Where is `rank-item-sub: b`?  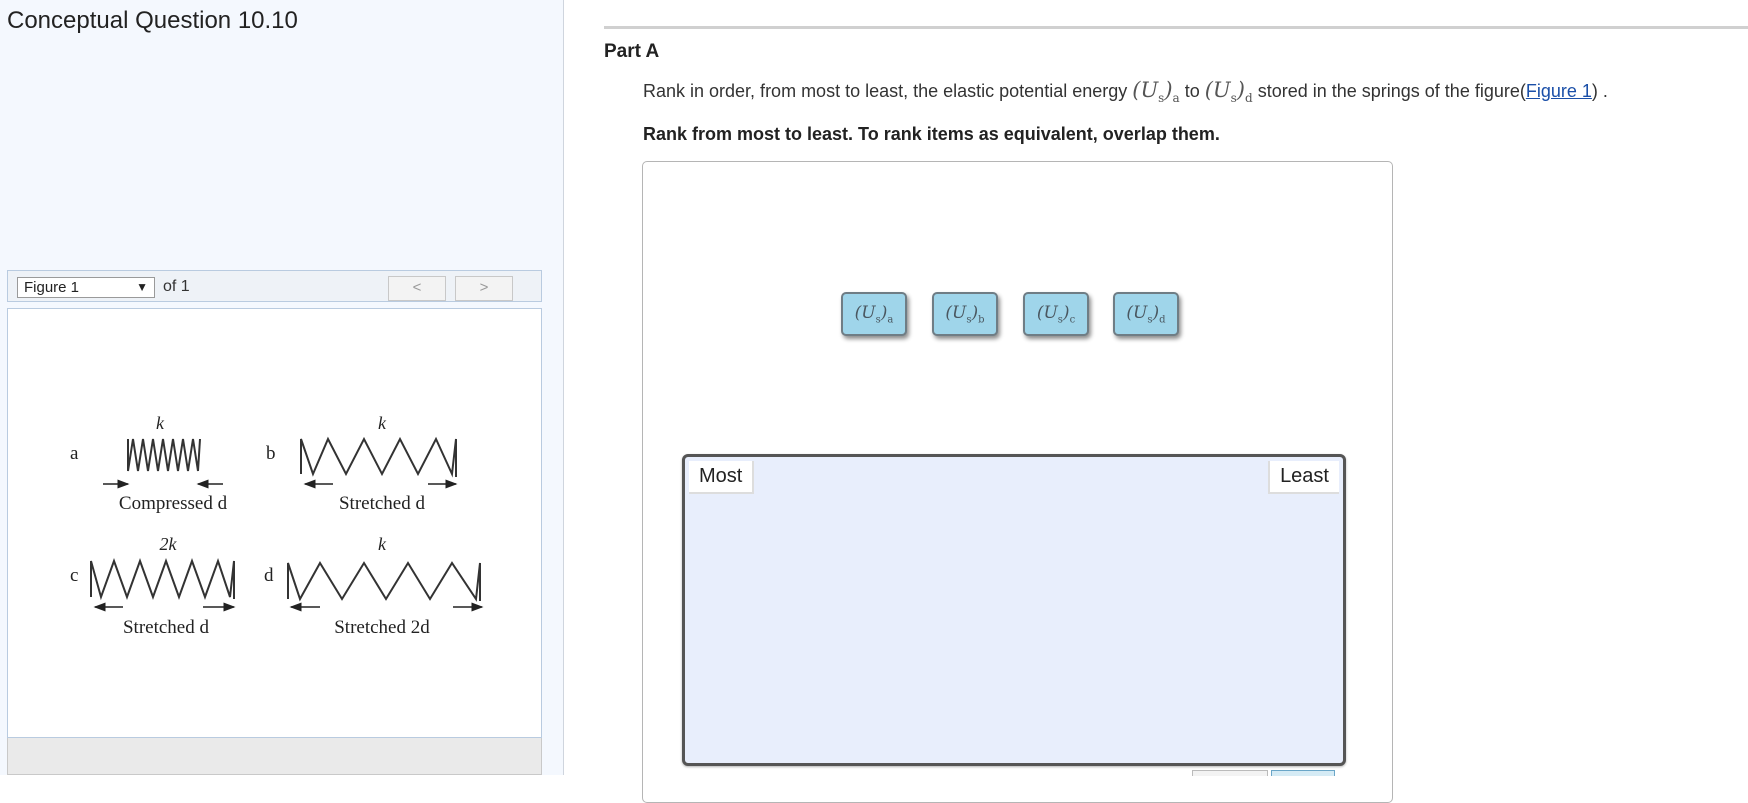 rank-item-sub: b is located at coordinates (981, 320).